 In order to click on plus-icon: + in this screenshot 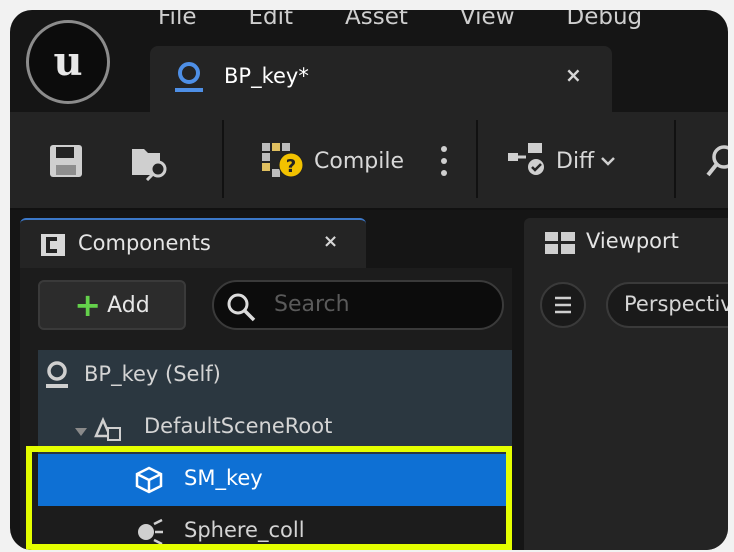, I will do `click(88, 305)`.